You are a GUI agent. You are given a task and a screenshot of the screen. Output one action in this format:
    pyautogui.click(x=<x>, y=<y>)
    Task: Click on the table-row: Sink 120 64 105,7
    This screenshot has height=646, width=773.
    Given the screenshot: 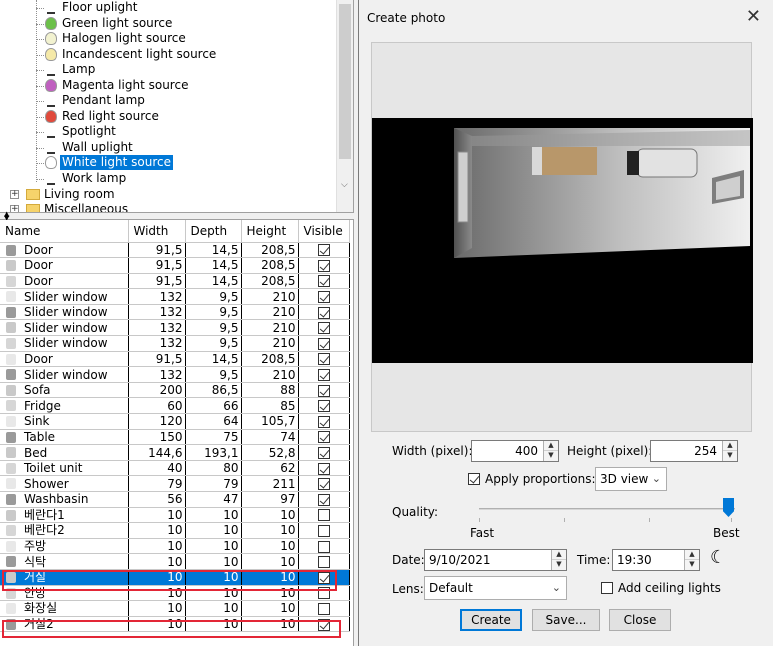 What is the action you would take?
    pyautogui.click(x=175, y=421)
    